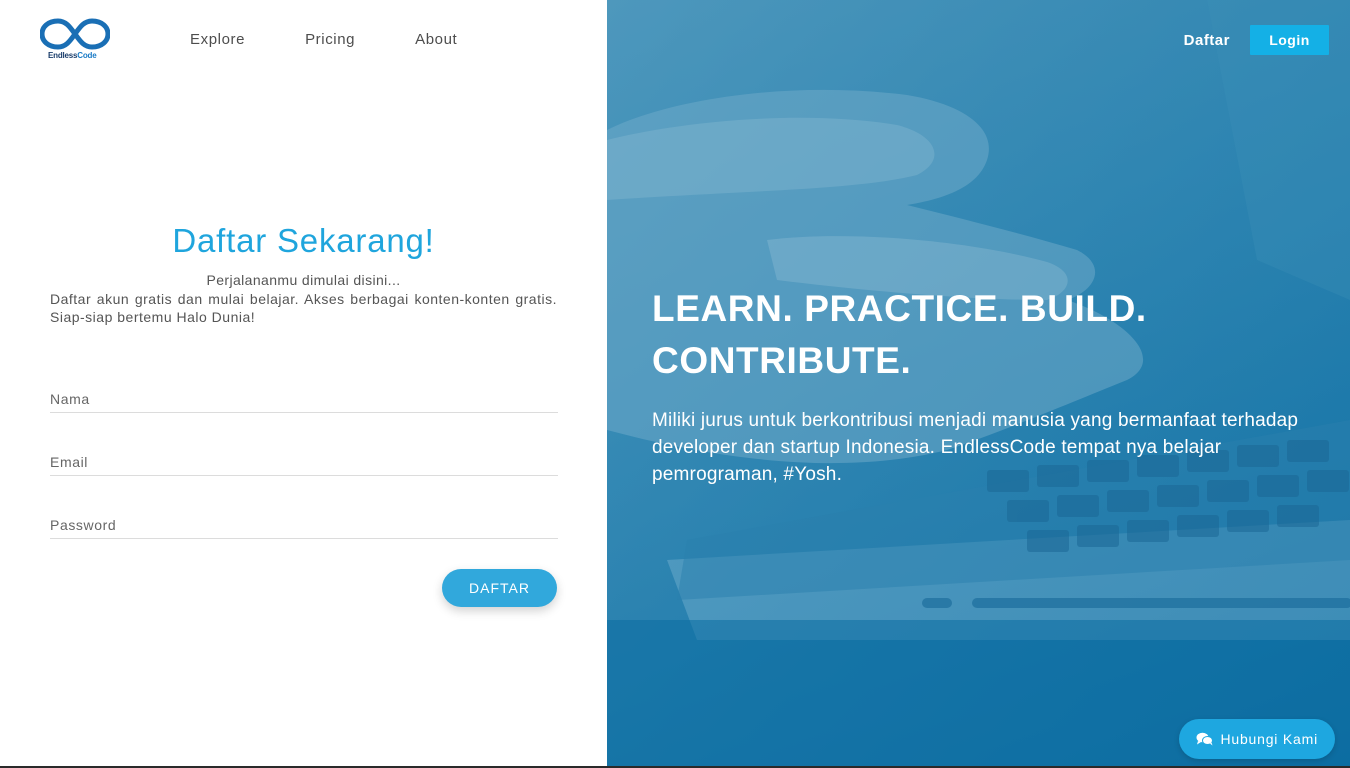 The image size is (1350, 768). I want to click on name-input, so click(304, 397).